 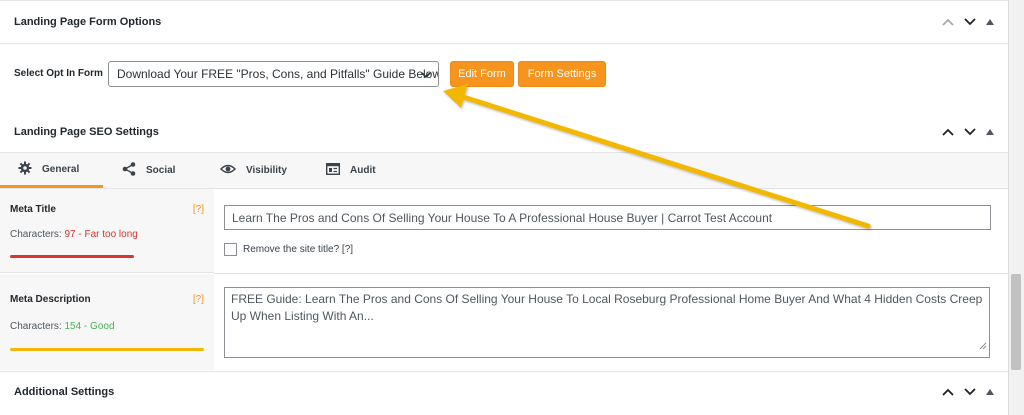 I want to click on meta-description-length-bar, so click(x=107, y=349).